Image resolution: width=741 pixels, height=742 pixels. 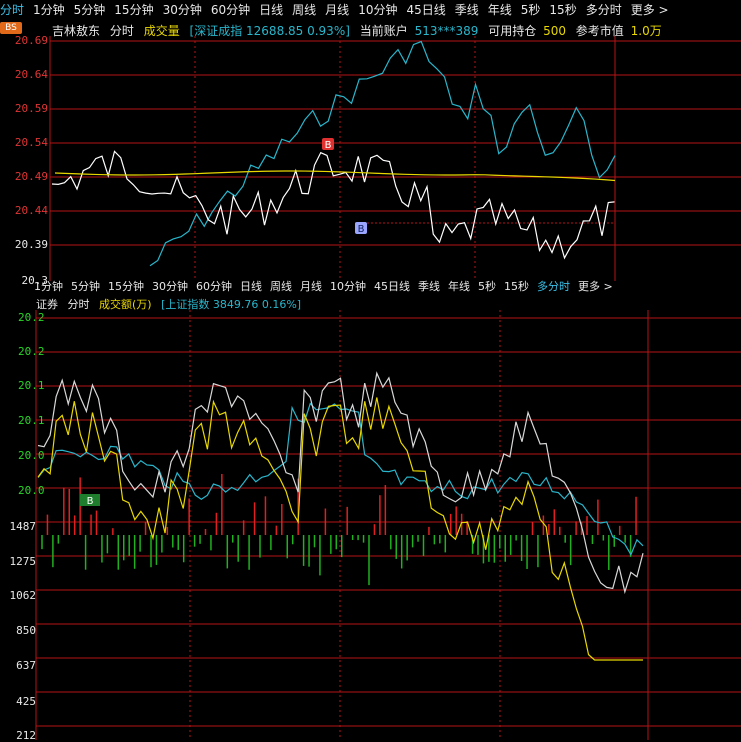 I want to click on bottom-tab-14: 多分时, so click(x=553, y=286).